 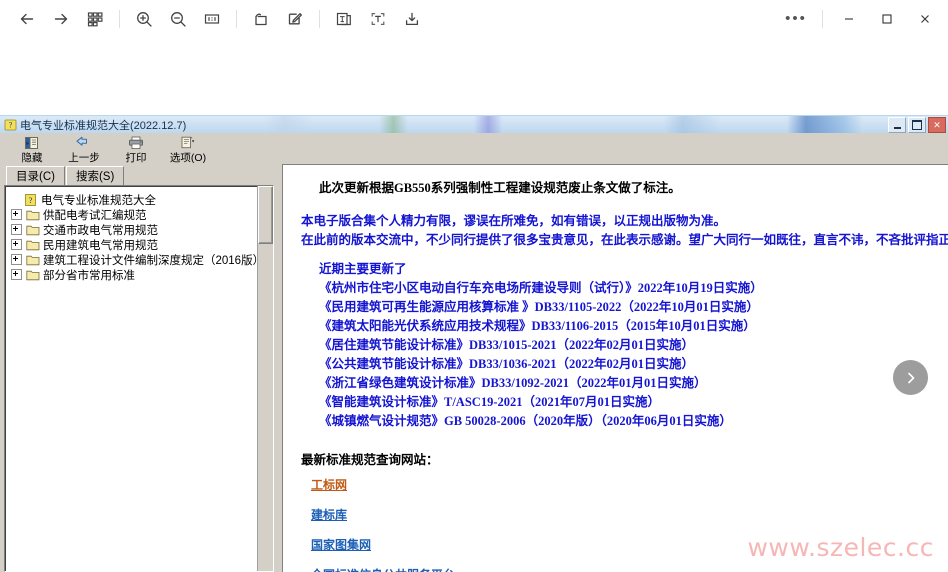 I want to click on link-national-standards-platform: 全国标准信息公共服务平台, so click(x=383, y=566).